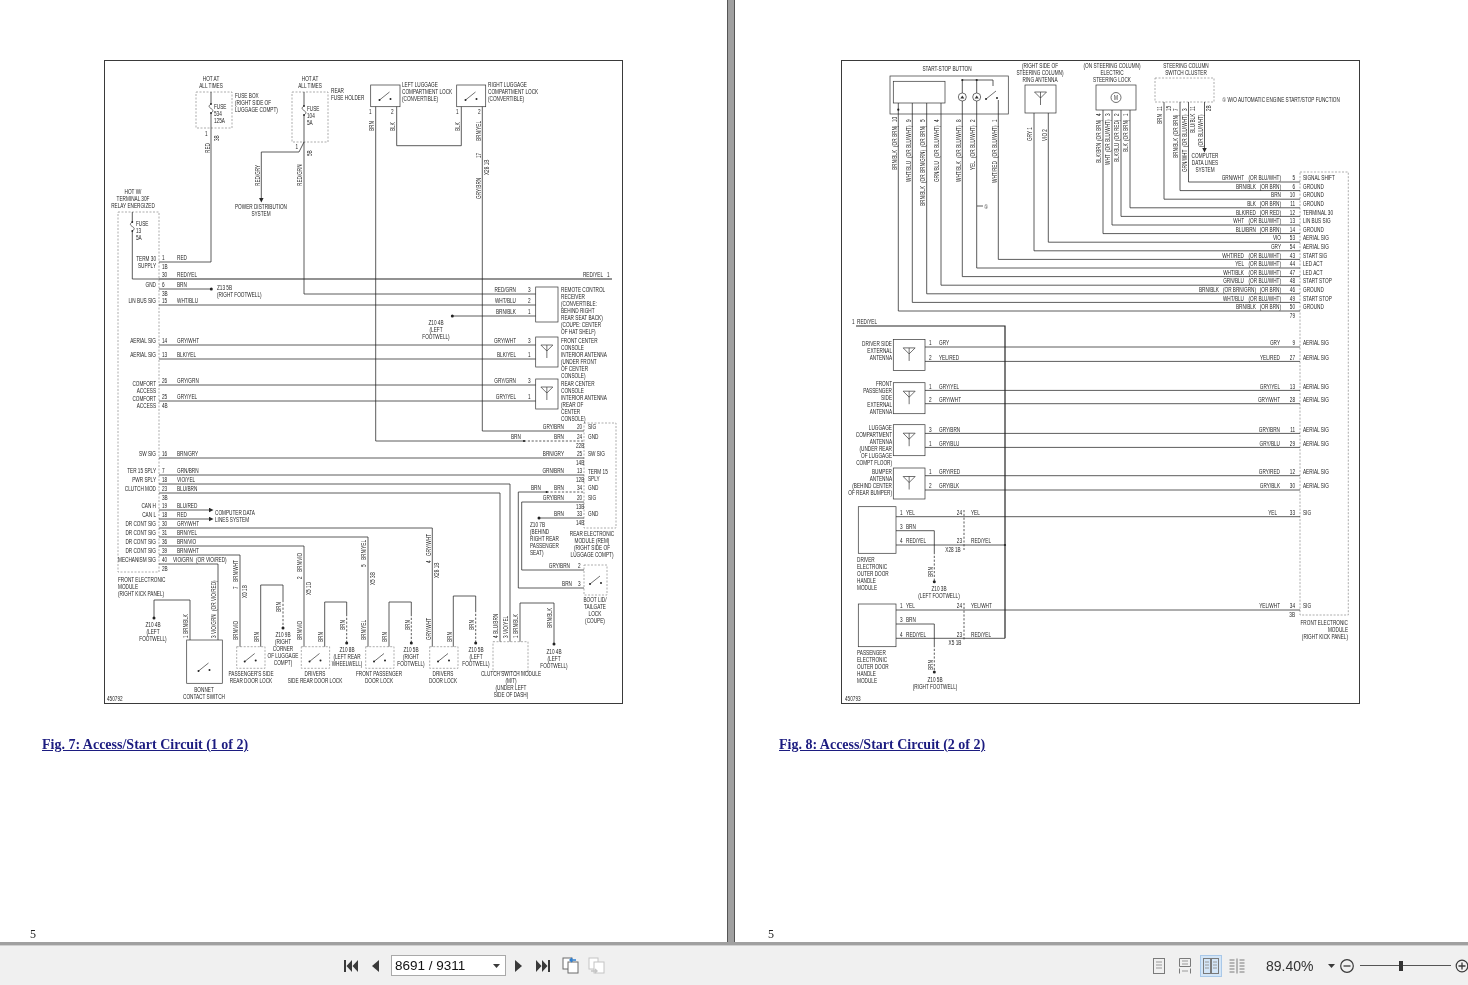  What do you see at coordinates (519, 965) in the screenshot?
I see `triangle-right-icon` at bounding box center [519, 965].